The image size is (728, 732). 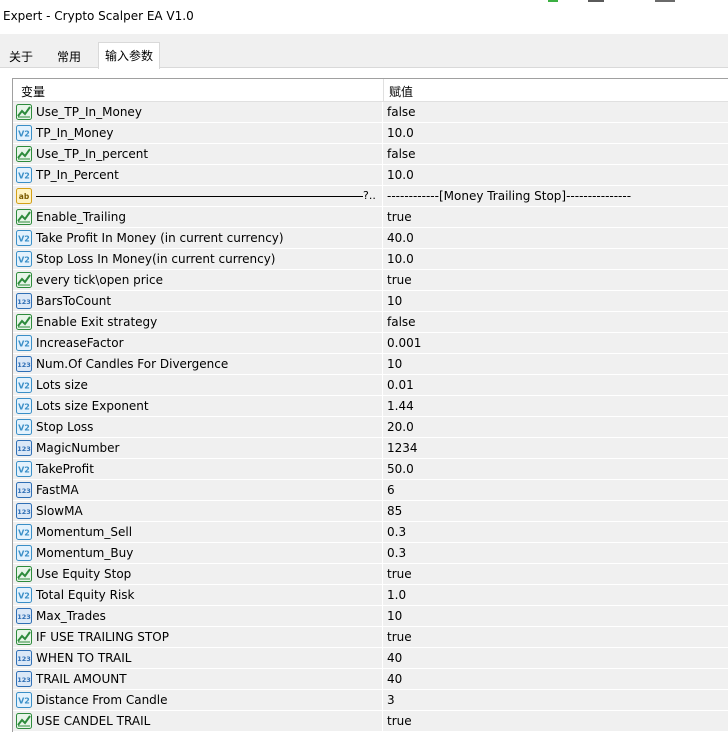 What do you see at coordinates (383, 90) in the screenshot?
I see `header-separator` at bounding box center [383, 90].